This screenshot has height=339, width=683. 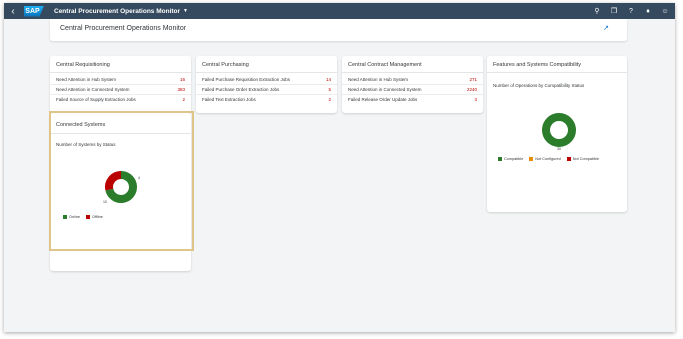 What do you see at coordinates (13, 11) in the screenshot?
I see `back-icon: ‹` at bounding box center [13, 11].